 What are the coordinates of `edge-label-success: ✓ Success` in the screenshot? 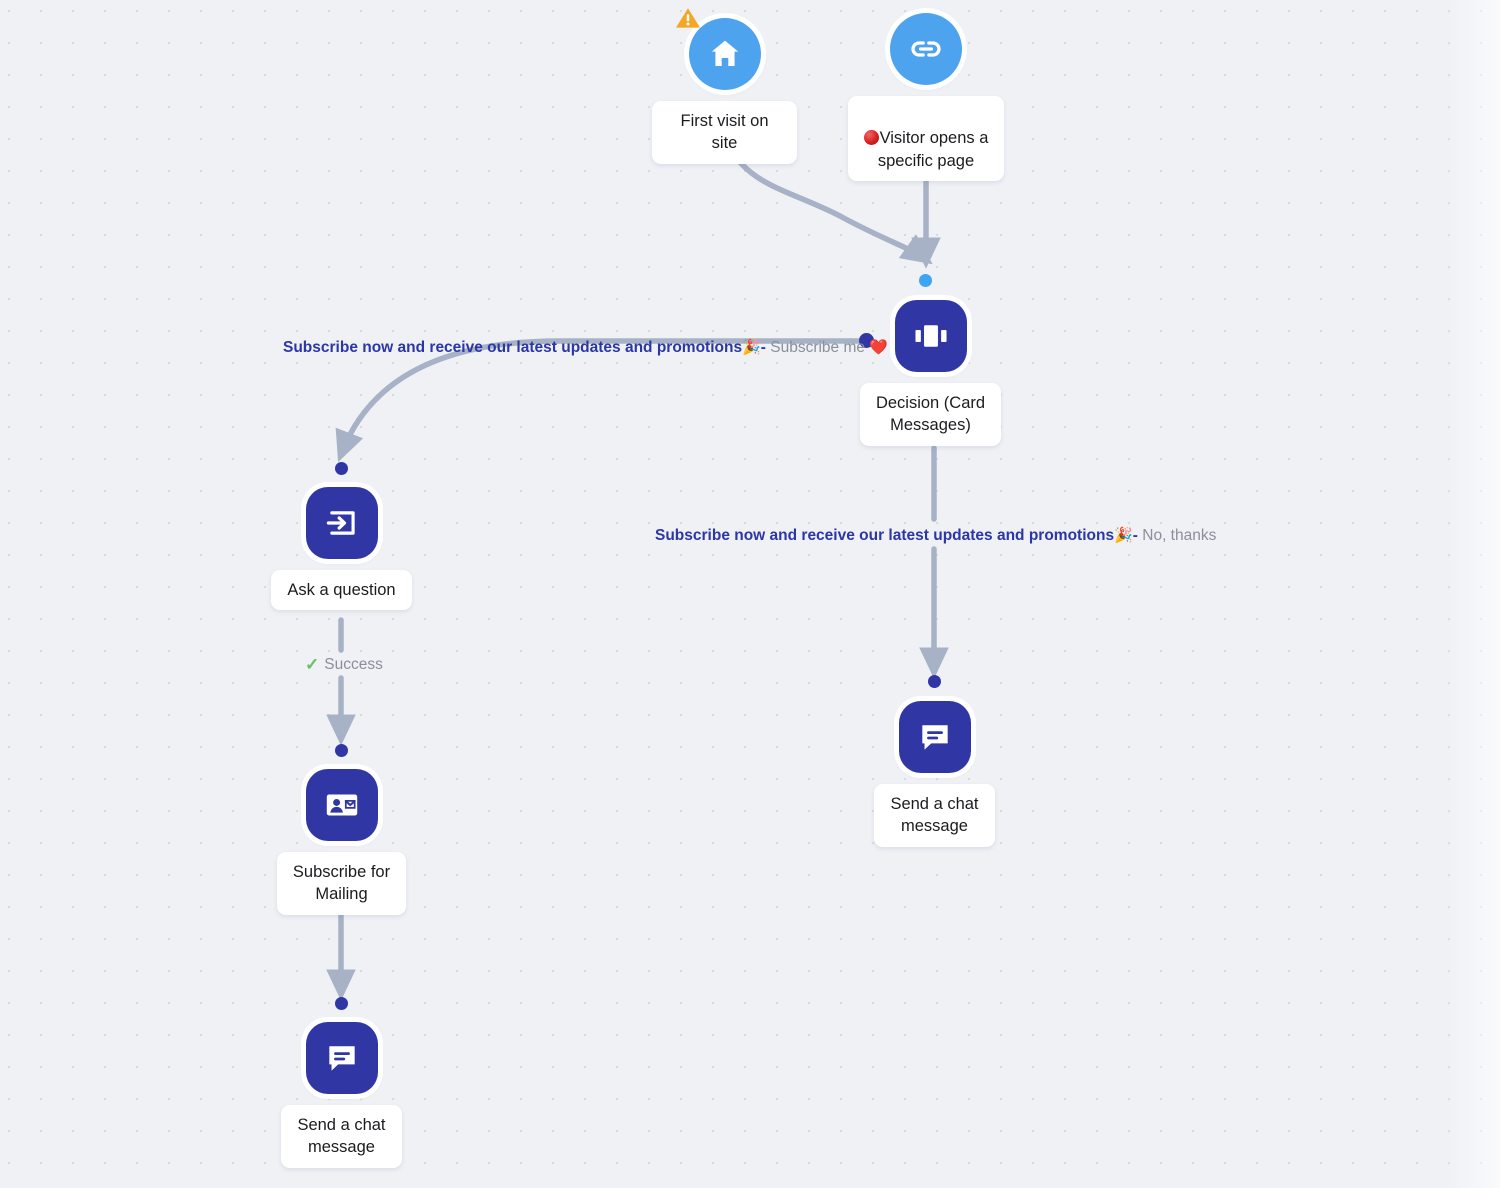 It's located at (344, 665).